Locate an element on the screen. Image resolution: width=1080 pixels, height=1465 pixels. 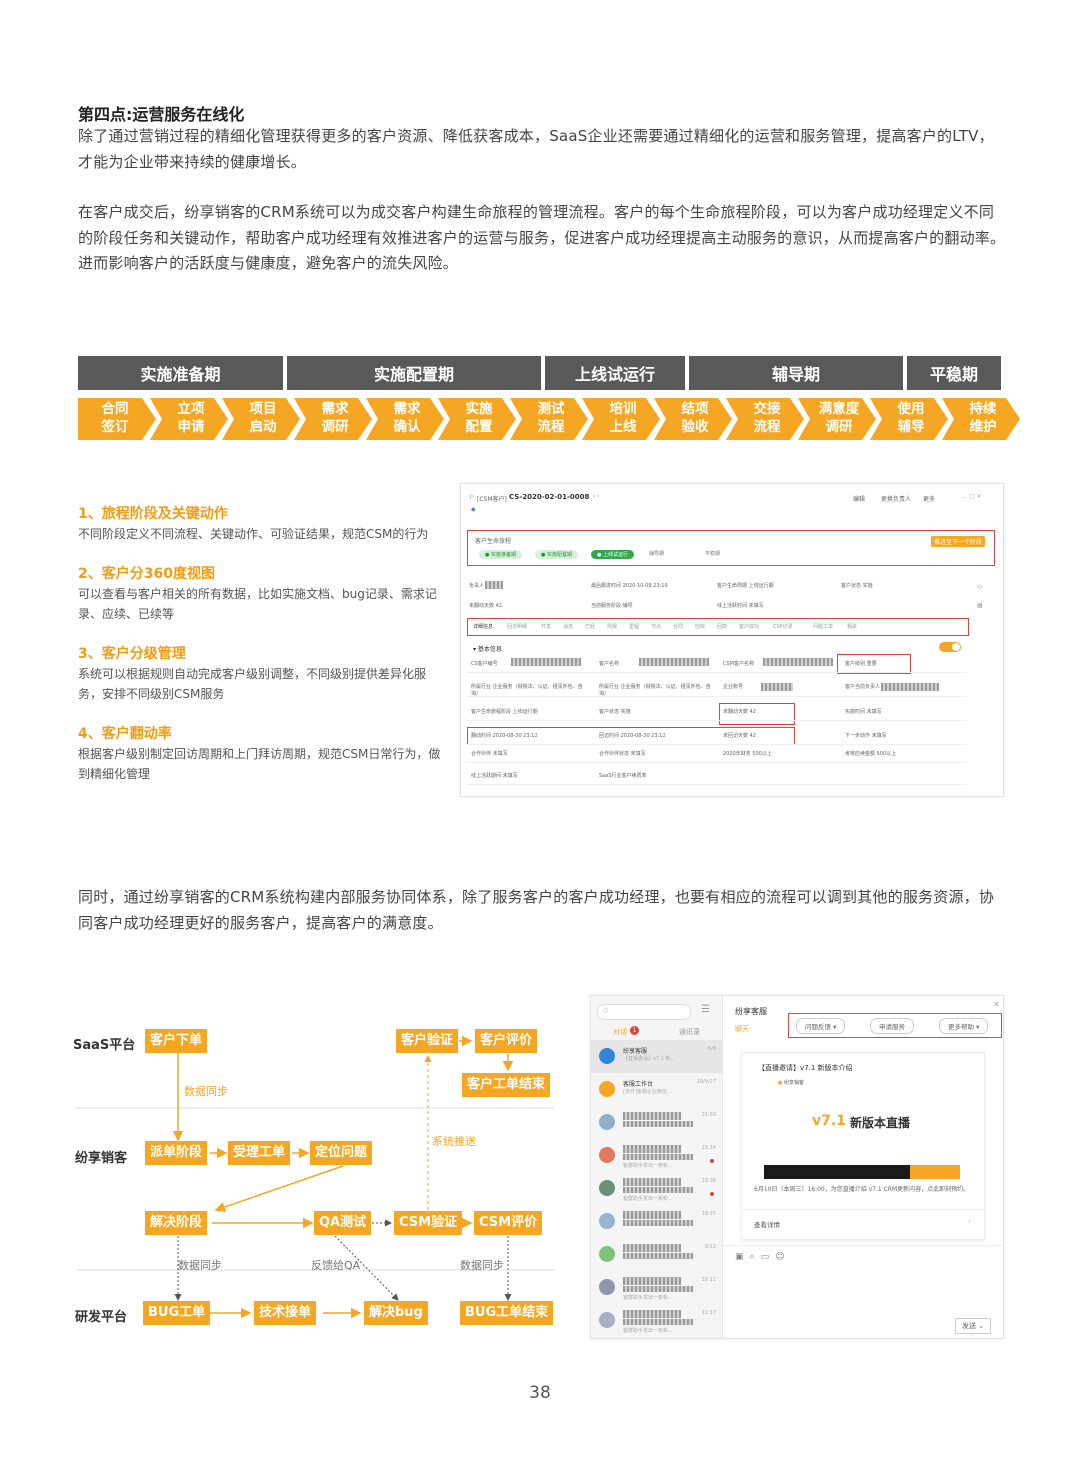
chat-time: 21:50 is located at coordinates (708, 1115).